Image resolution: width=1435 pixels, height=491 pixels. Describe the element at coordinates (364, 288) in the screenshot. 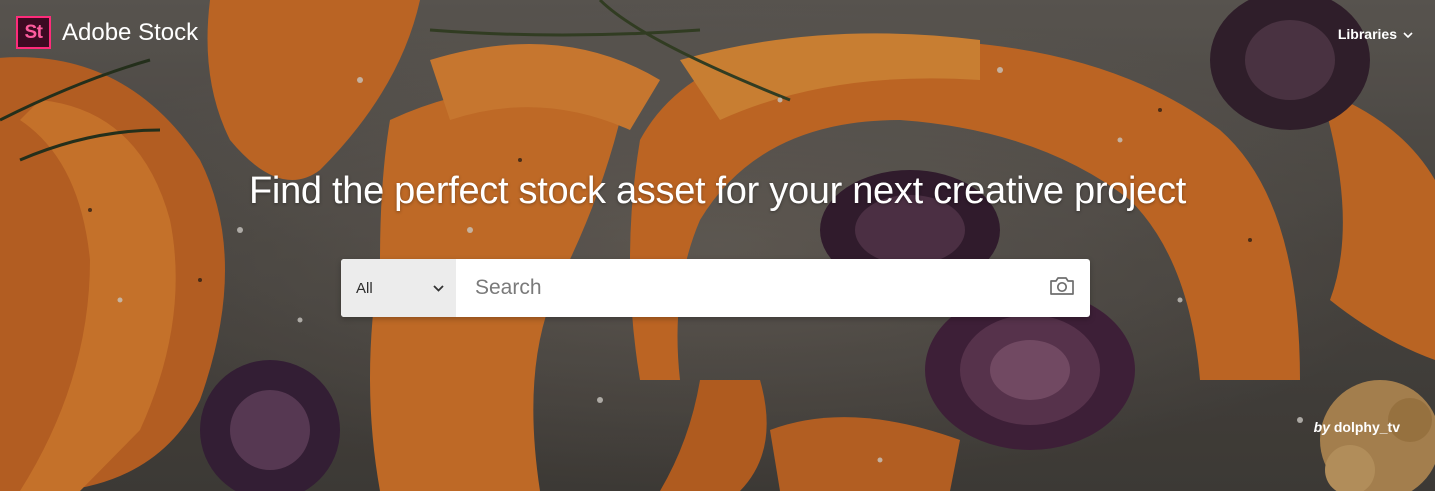

I see `scope-selected-label: All` at that location.